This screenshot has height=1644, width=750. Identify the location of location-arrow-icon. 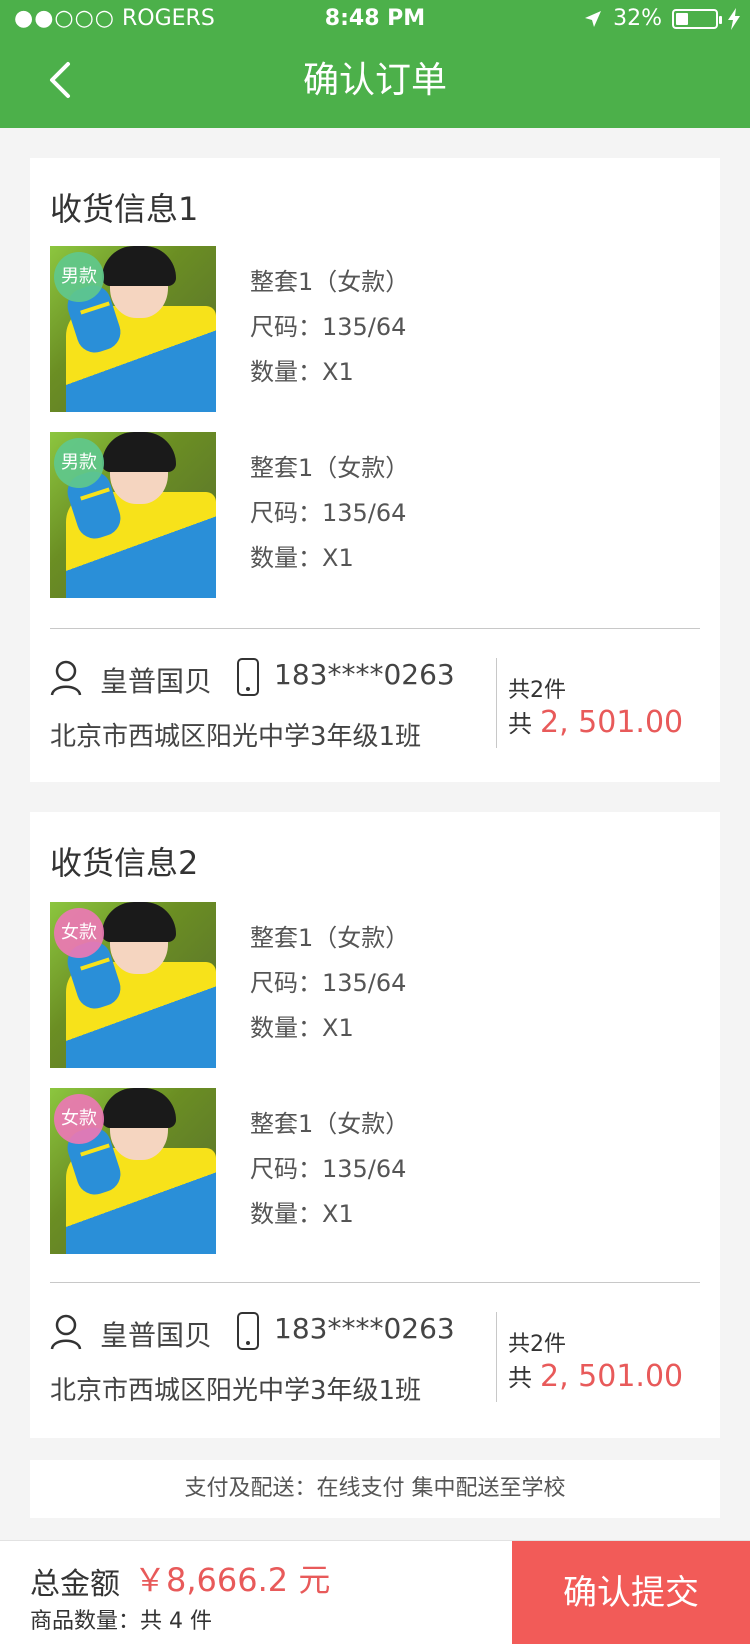
(593, 19).